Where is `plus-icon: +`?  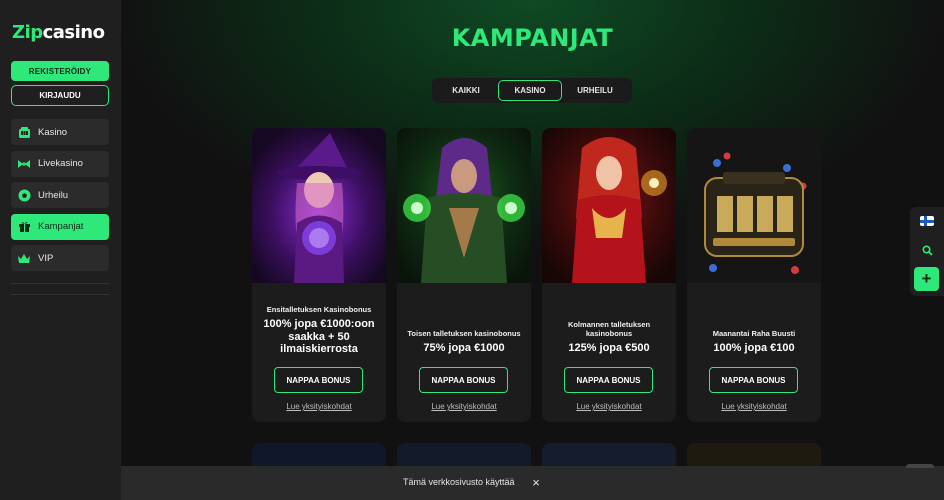 plus-icon: + is located at coordinates (926, 279).